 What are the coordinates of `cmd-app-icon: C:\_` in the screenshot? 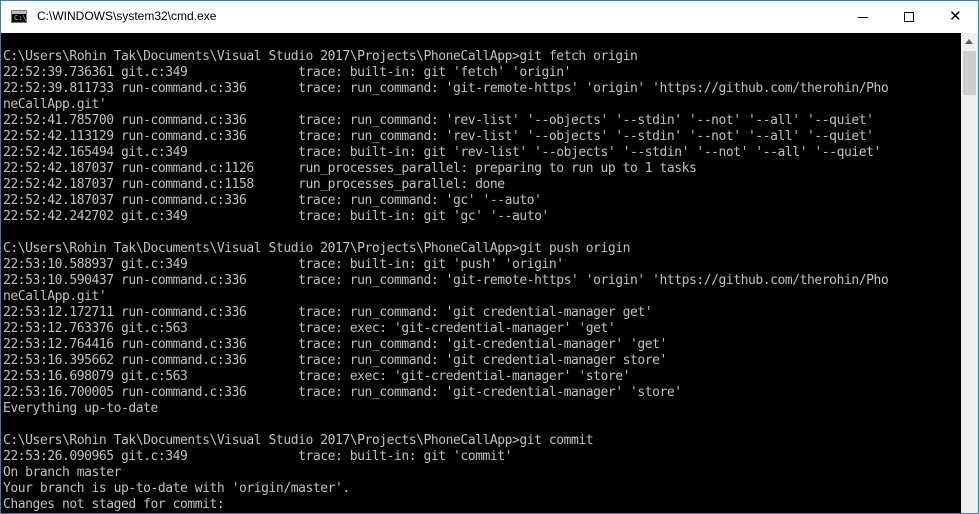 It's located at (21, 16).